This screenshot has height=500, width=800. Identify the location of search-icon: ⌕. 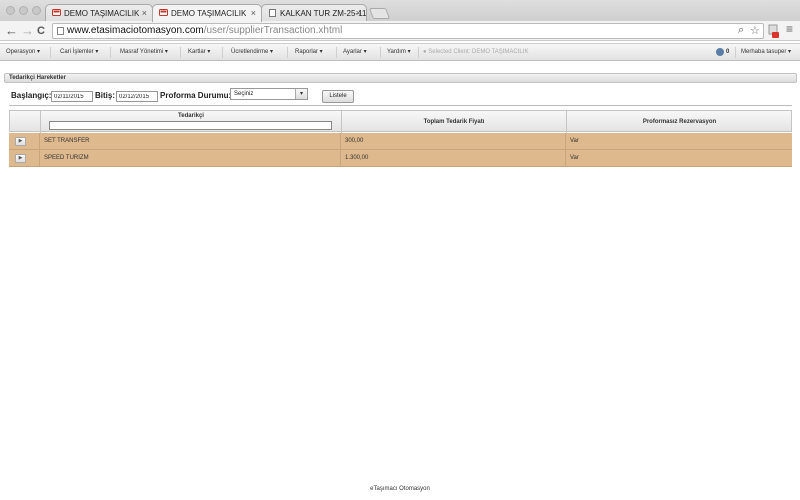
(741, 30).